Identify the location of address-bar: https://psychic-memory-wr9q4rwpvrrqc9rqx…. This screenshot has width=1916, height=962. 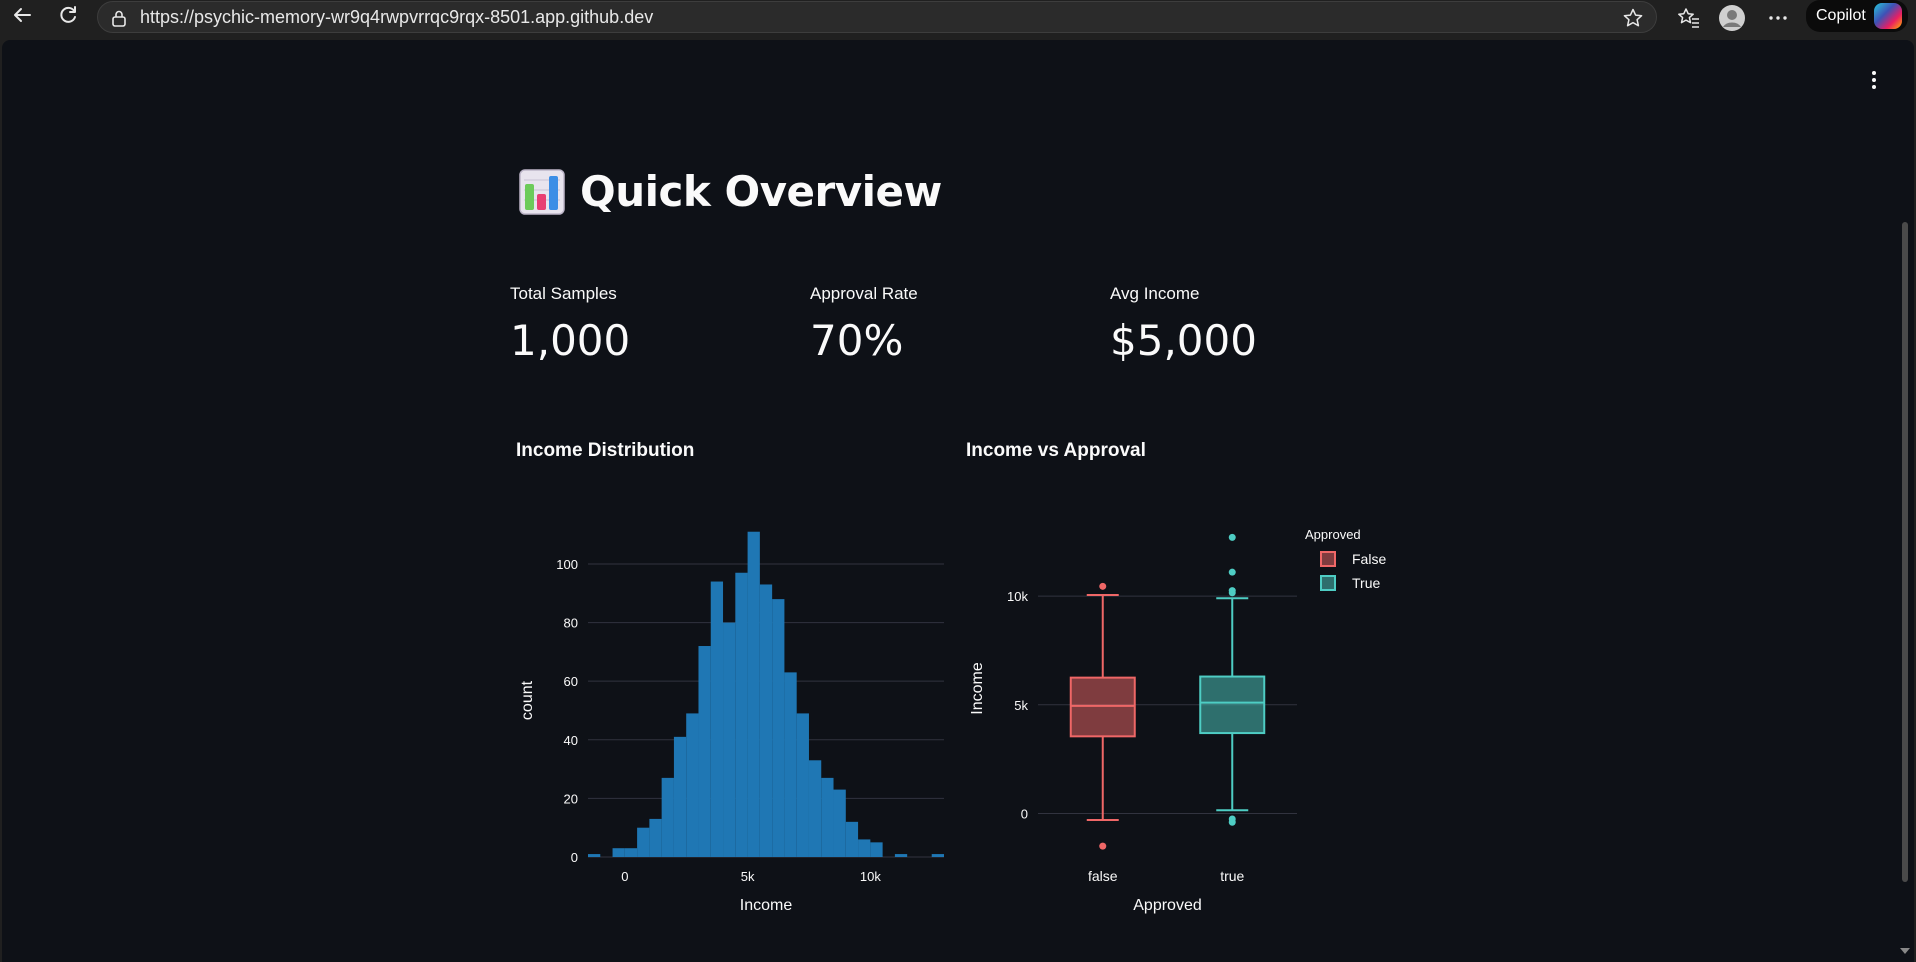
(877, 17).